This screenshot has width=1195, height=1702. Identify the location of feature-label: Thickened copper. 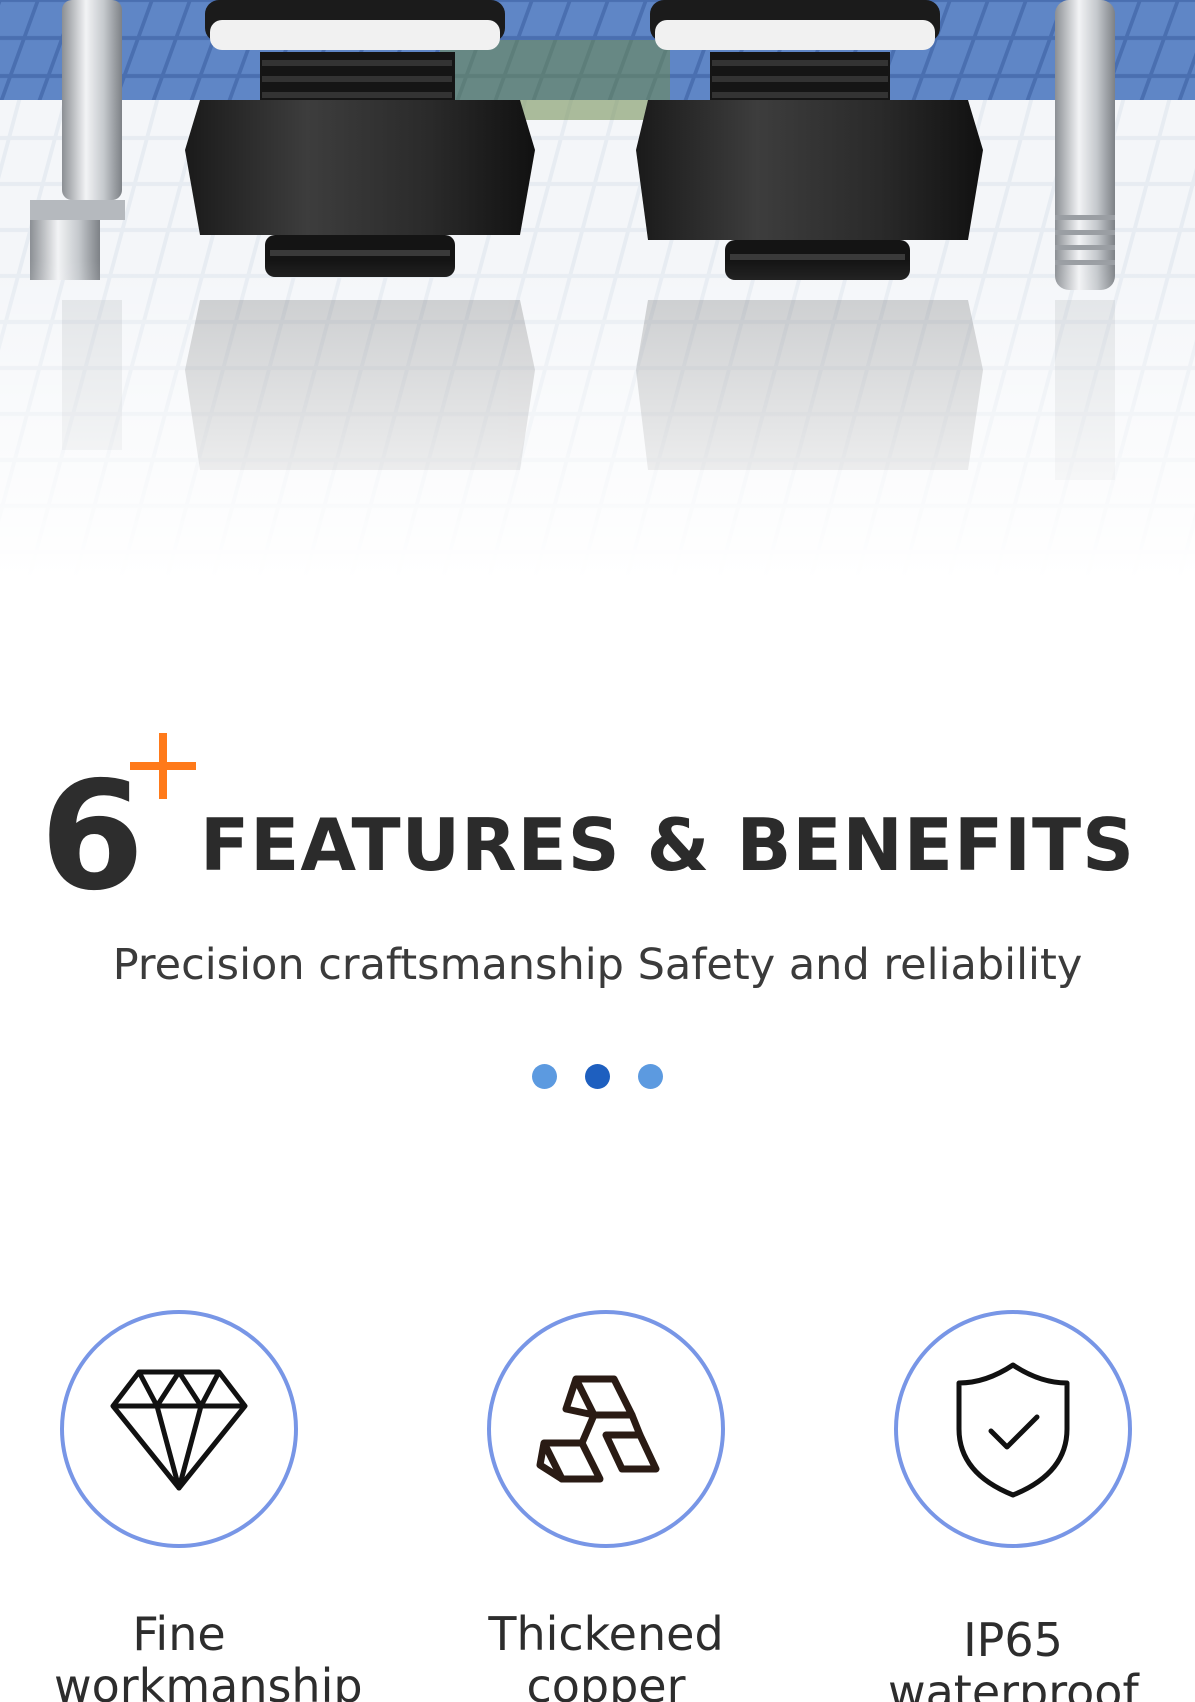
(606, 1654).